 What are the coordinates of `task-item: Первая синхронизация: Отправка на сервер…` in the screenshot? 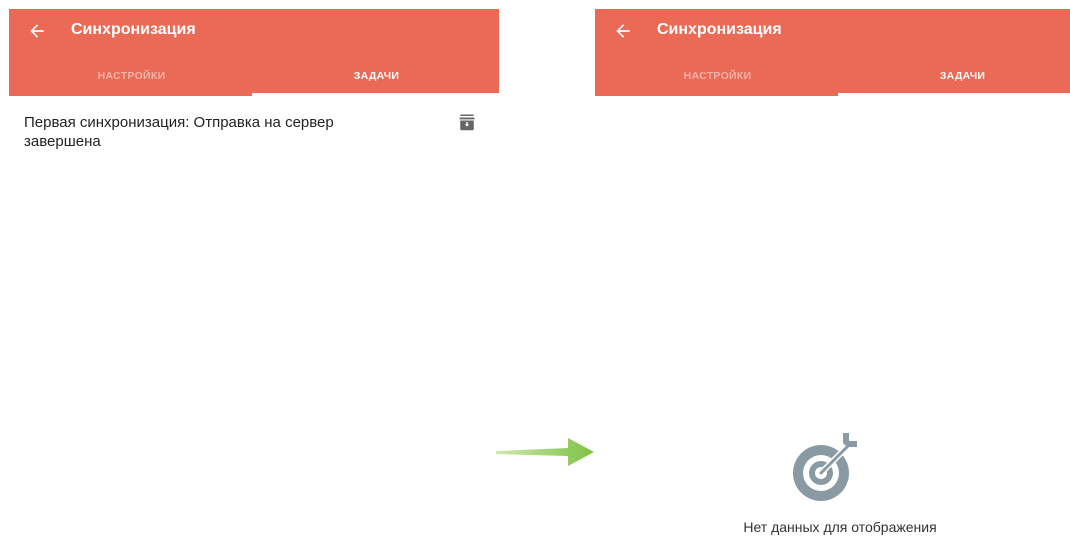 It's located at (214, 132).